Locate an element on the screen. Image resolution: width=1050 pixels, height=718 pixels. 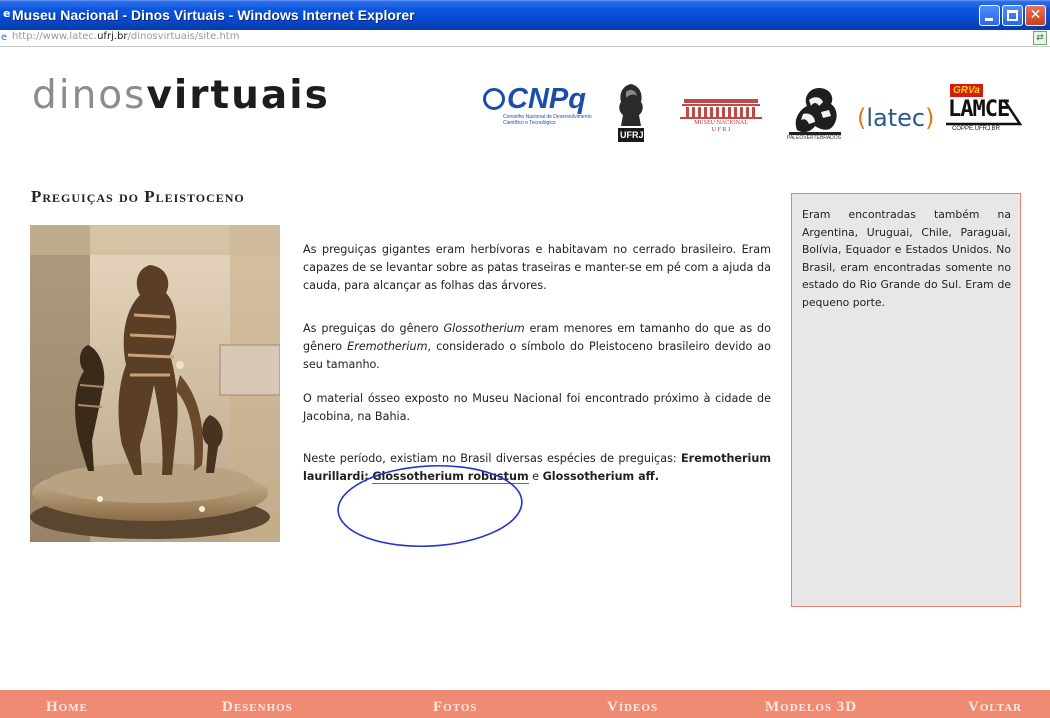
maximize-button is located at coordinates (1012, 15).